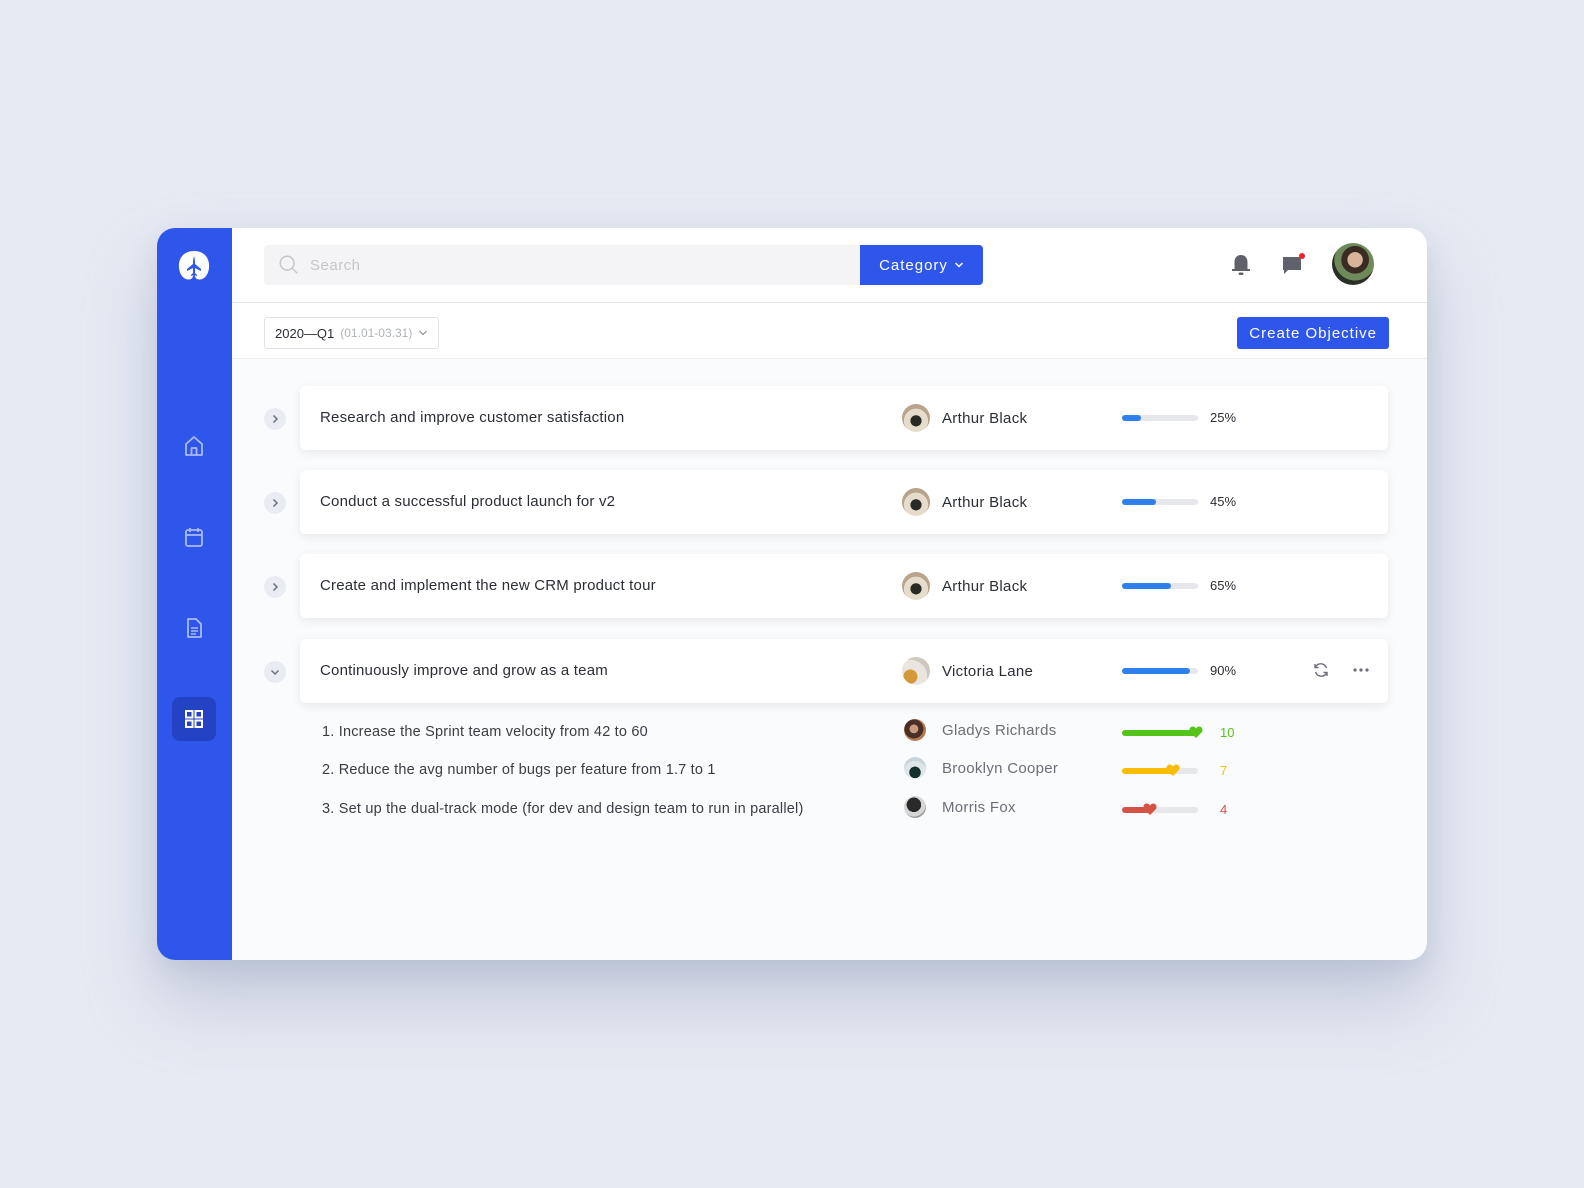 This screenshot has width=1584, height=1188. I want to click on user-avatar, so click(1353, 264).